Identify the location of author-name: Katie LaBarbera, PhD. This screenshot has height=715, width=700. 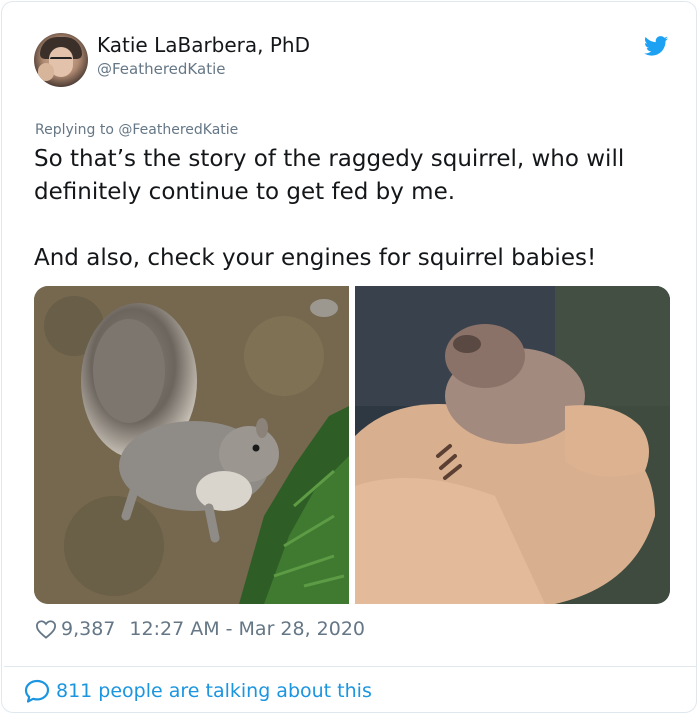
(203, 45).